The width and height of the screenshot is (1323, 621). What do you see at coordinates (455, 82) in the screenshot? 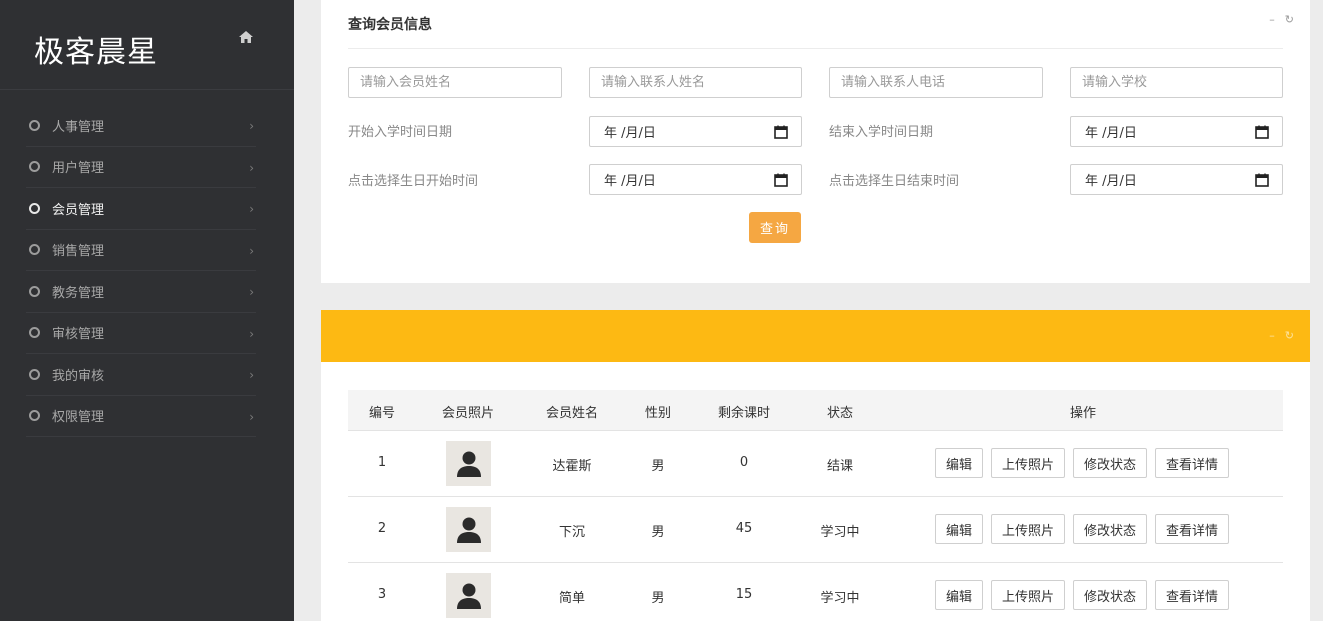
I see `member-name-input` at bounding box center [455, 82].